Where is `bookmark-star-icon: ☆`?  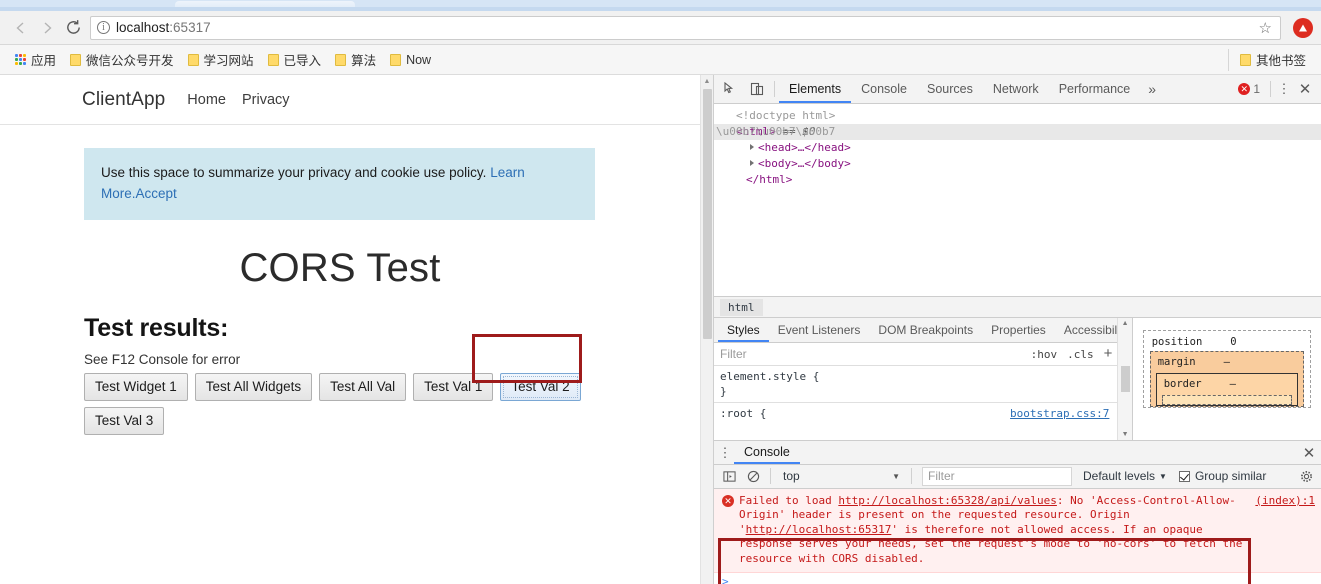
bookmark-star-icon: ☆ is located at coordinates (1266, 28).